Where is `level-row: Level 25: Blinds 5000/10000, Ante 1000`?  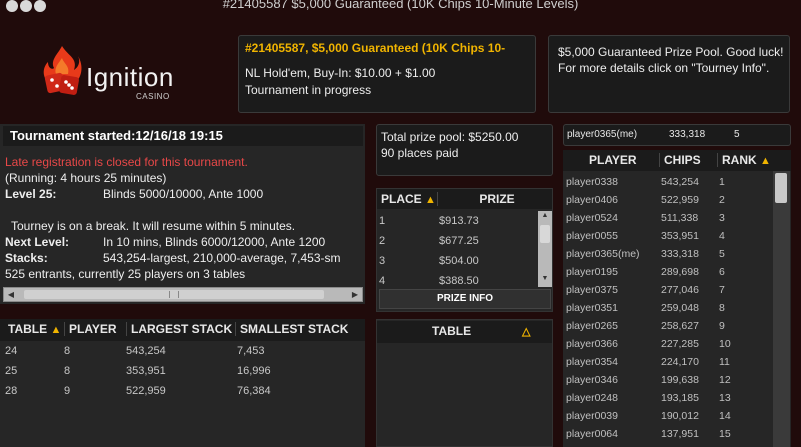 level-row: Level 25: Blinds 5000/10000, Ante 1000 is located at coordinates (184, 194).